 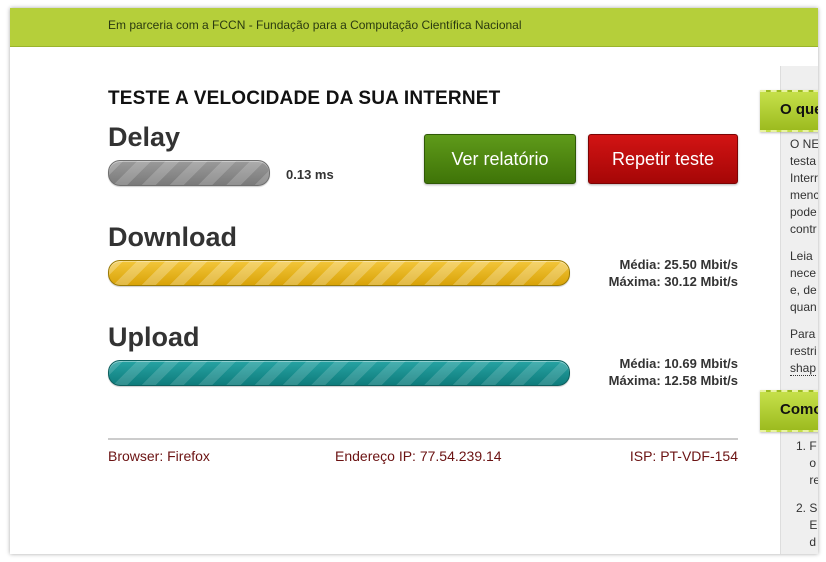 I want to click on download-label: Download, so click(x=172, y=237).